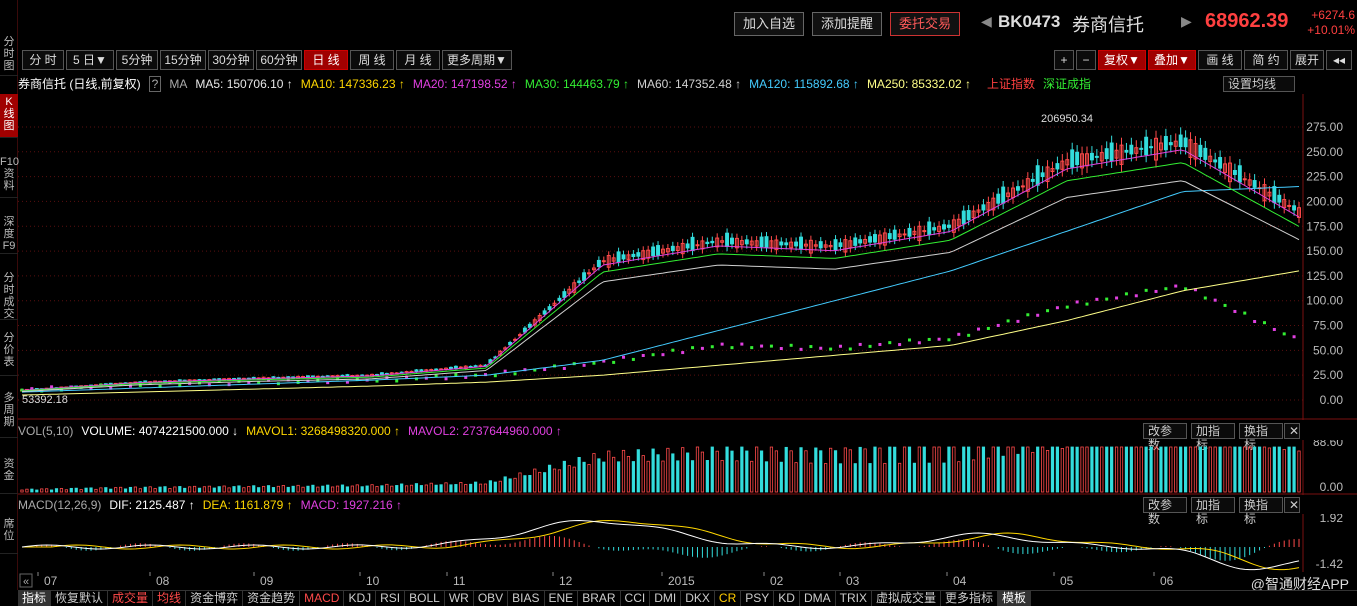 Image resolution: width=1357 pixels, height=606 pixels. Describe the element at coordinates (1324, 177) in the screenshot. I see `price-tick-label: 225.00` at that location.